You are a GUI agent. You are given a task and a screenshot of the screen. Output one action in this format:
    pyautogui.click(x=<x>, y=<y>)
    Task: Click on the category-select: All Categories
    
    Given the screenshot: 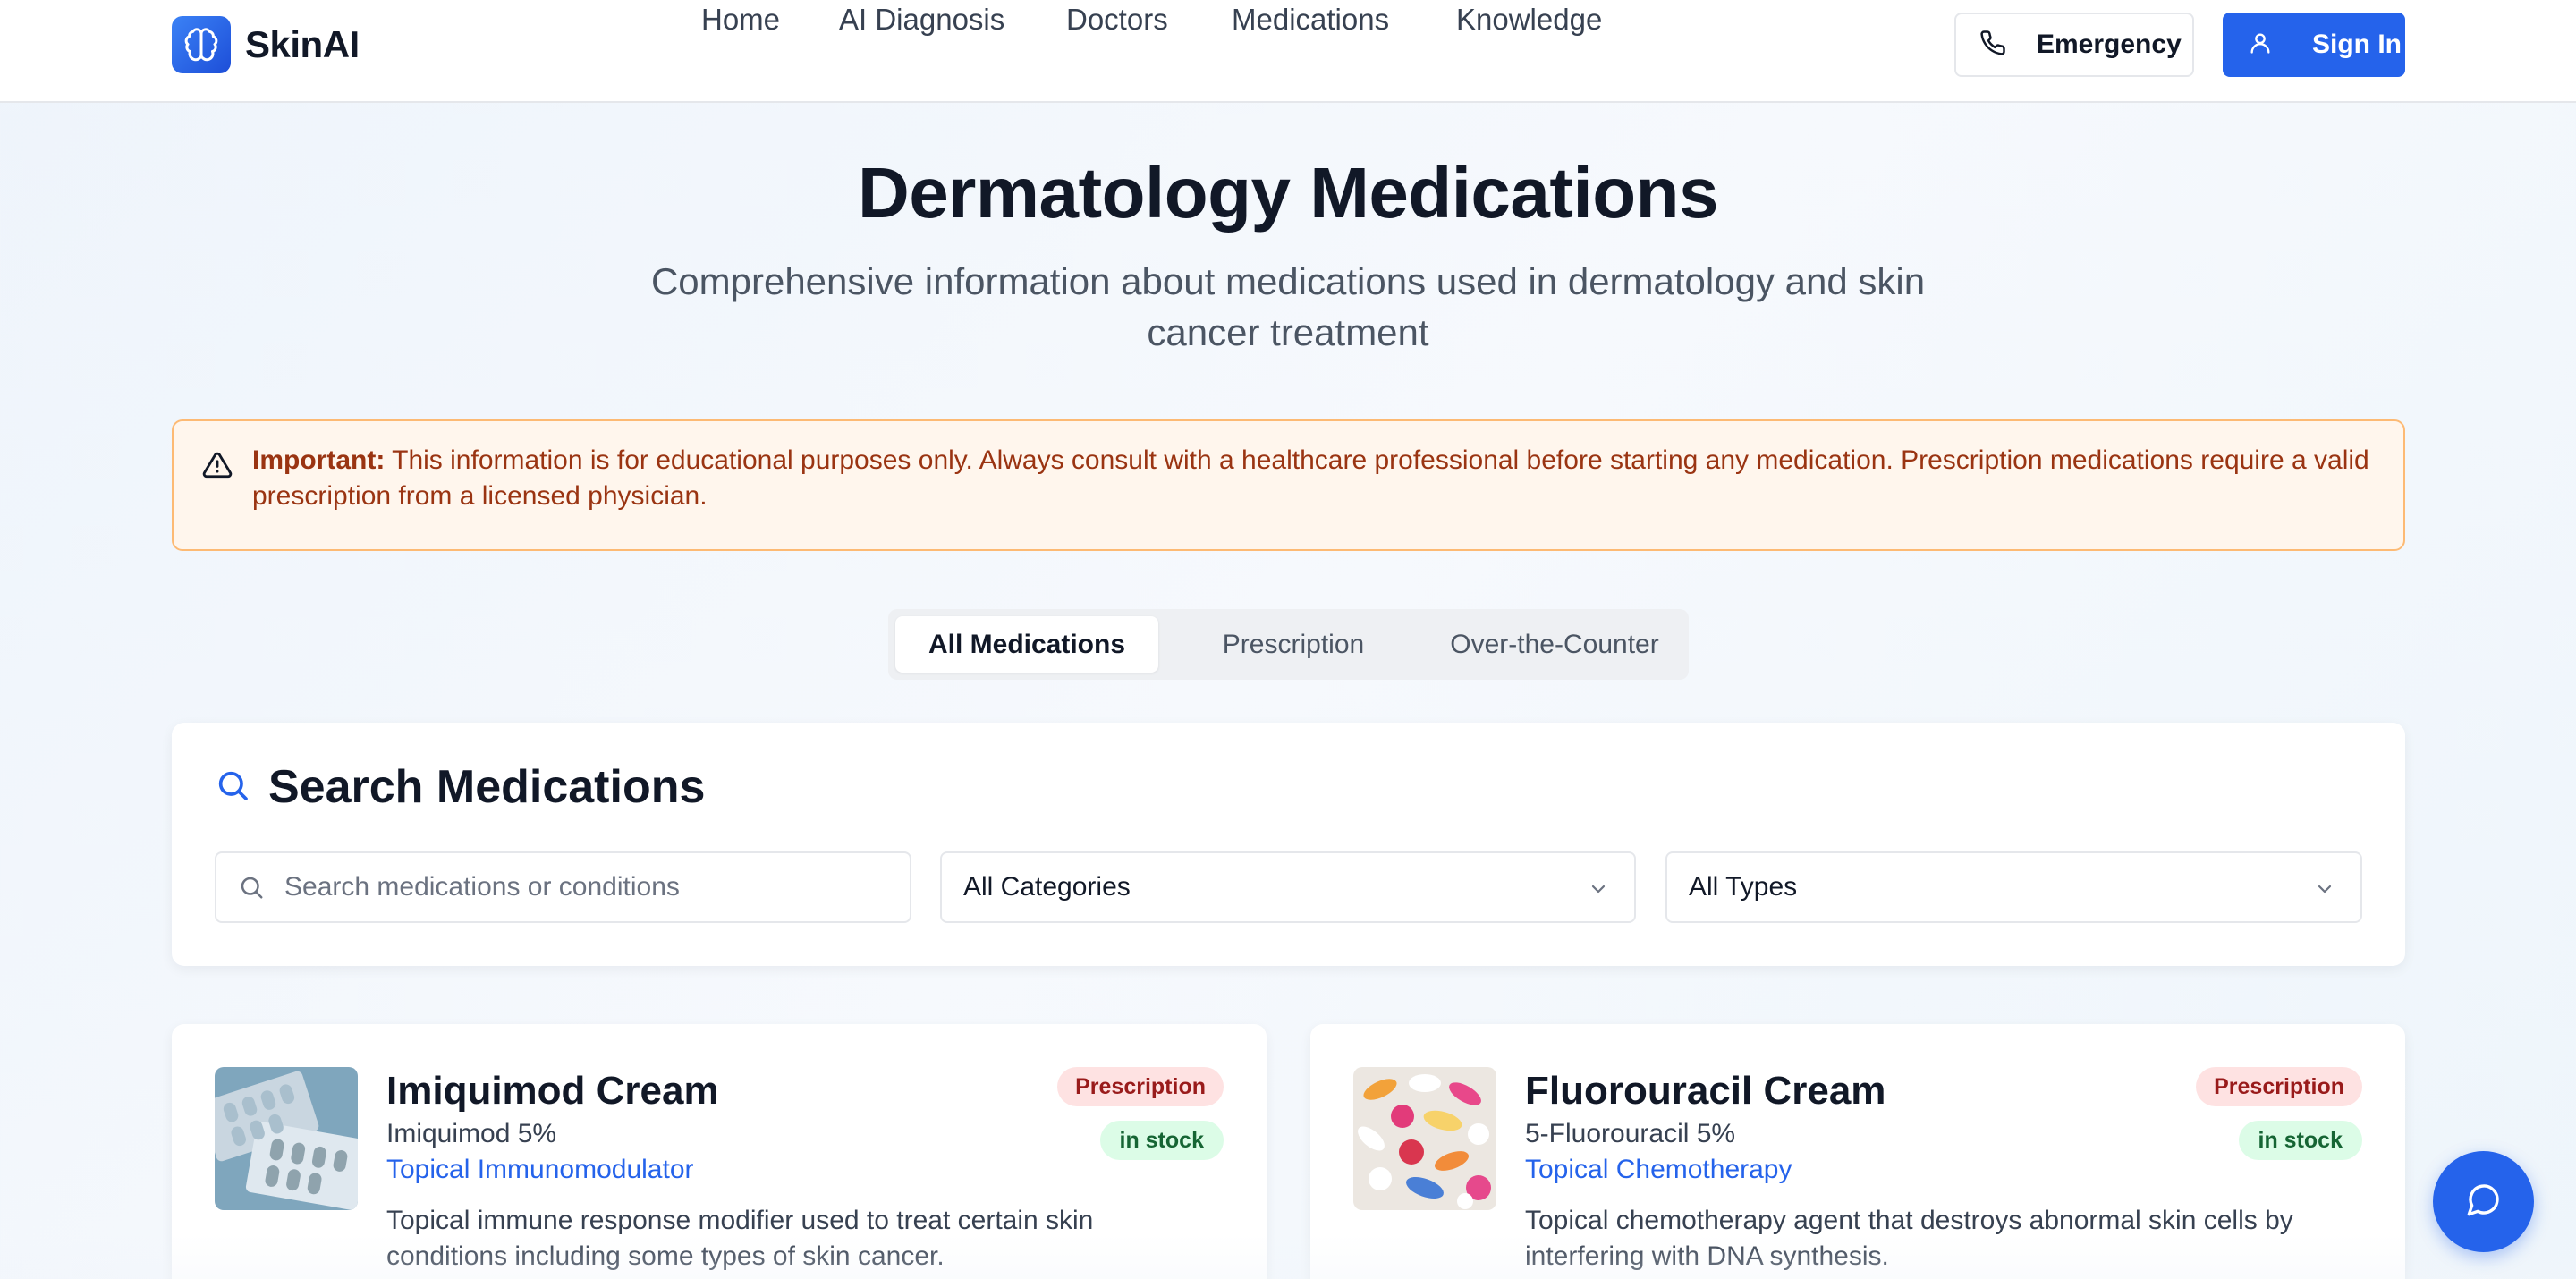 What is the action you would take?
    pyautogui.click(x=1288, y=887)
    